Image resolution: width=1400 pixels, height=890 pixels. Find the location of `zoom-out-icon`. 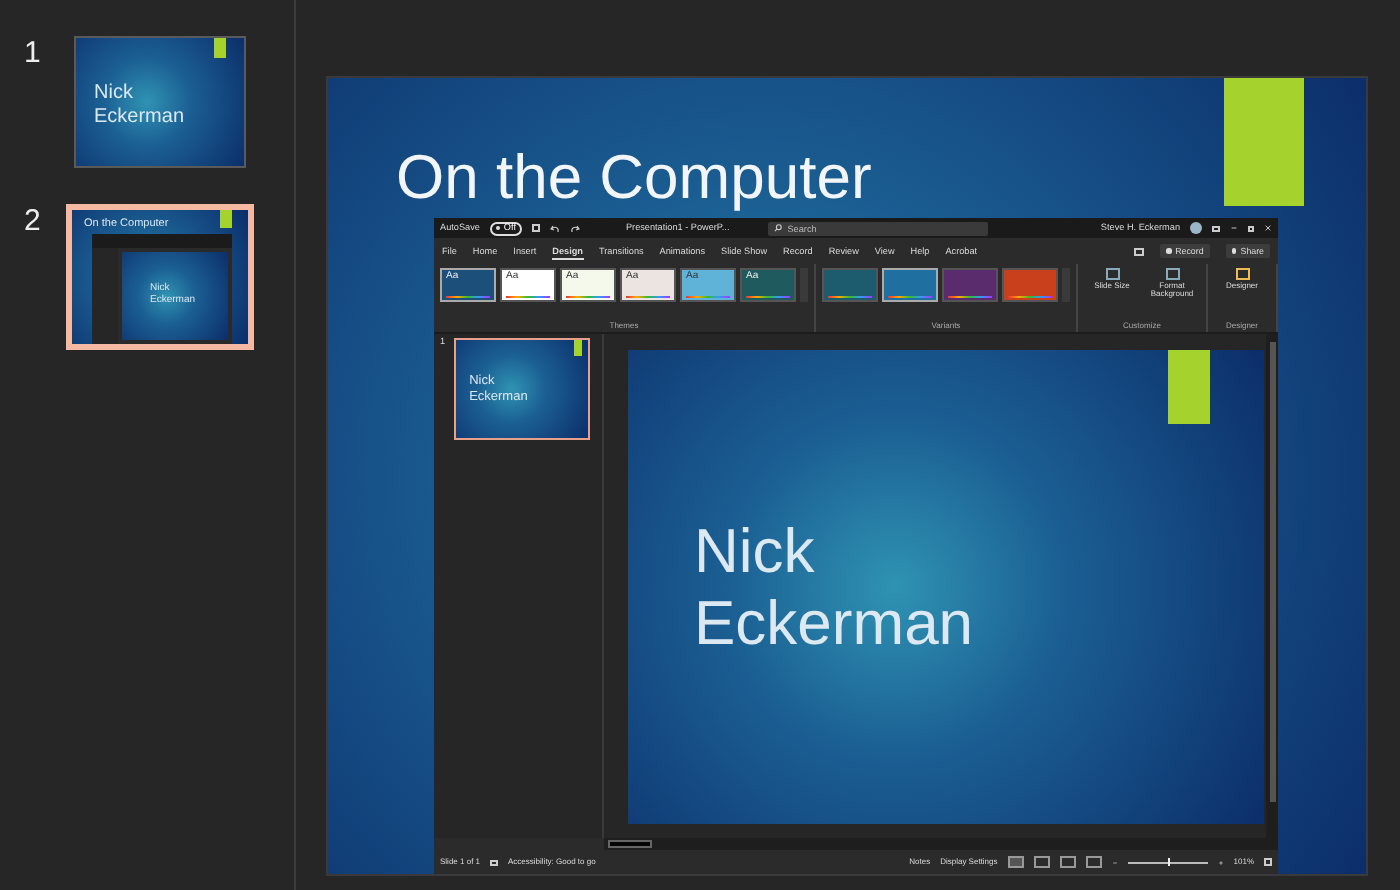

zoom-out-icon is located at coordinates (1114, 862).